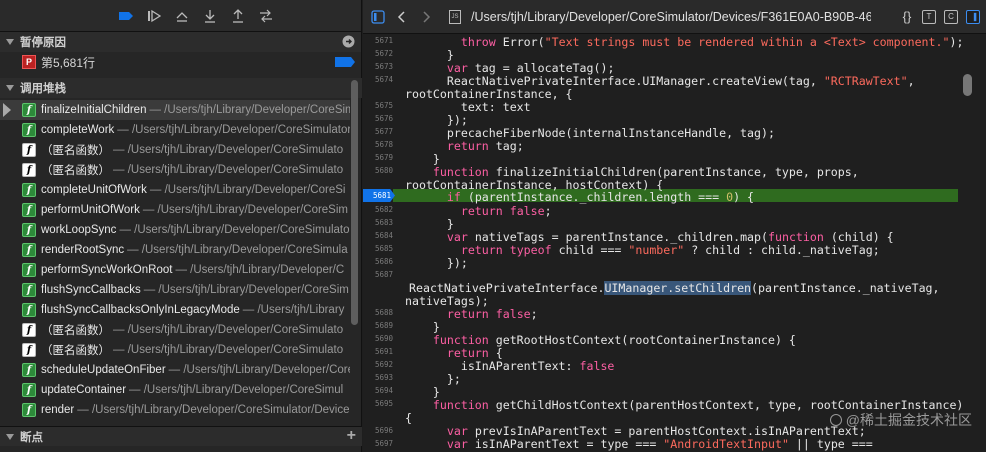 This screenshot has width=986, height=452. What do you see at coordinates (379, 195) in the screenshot?
I see `current-line-marker: 5681` at bounding box center [379, 195].